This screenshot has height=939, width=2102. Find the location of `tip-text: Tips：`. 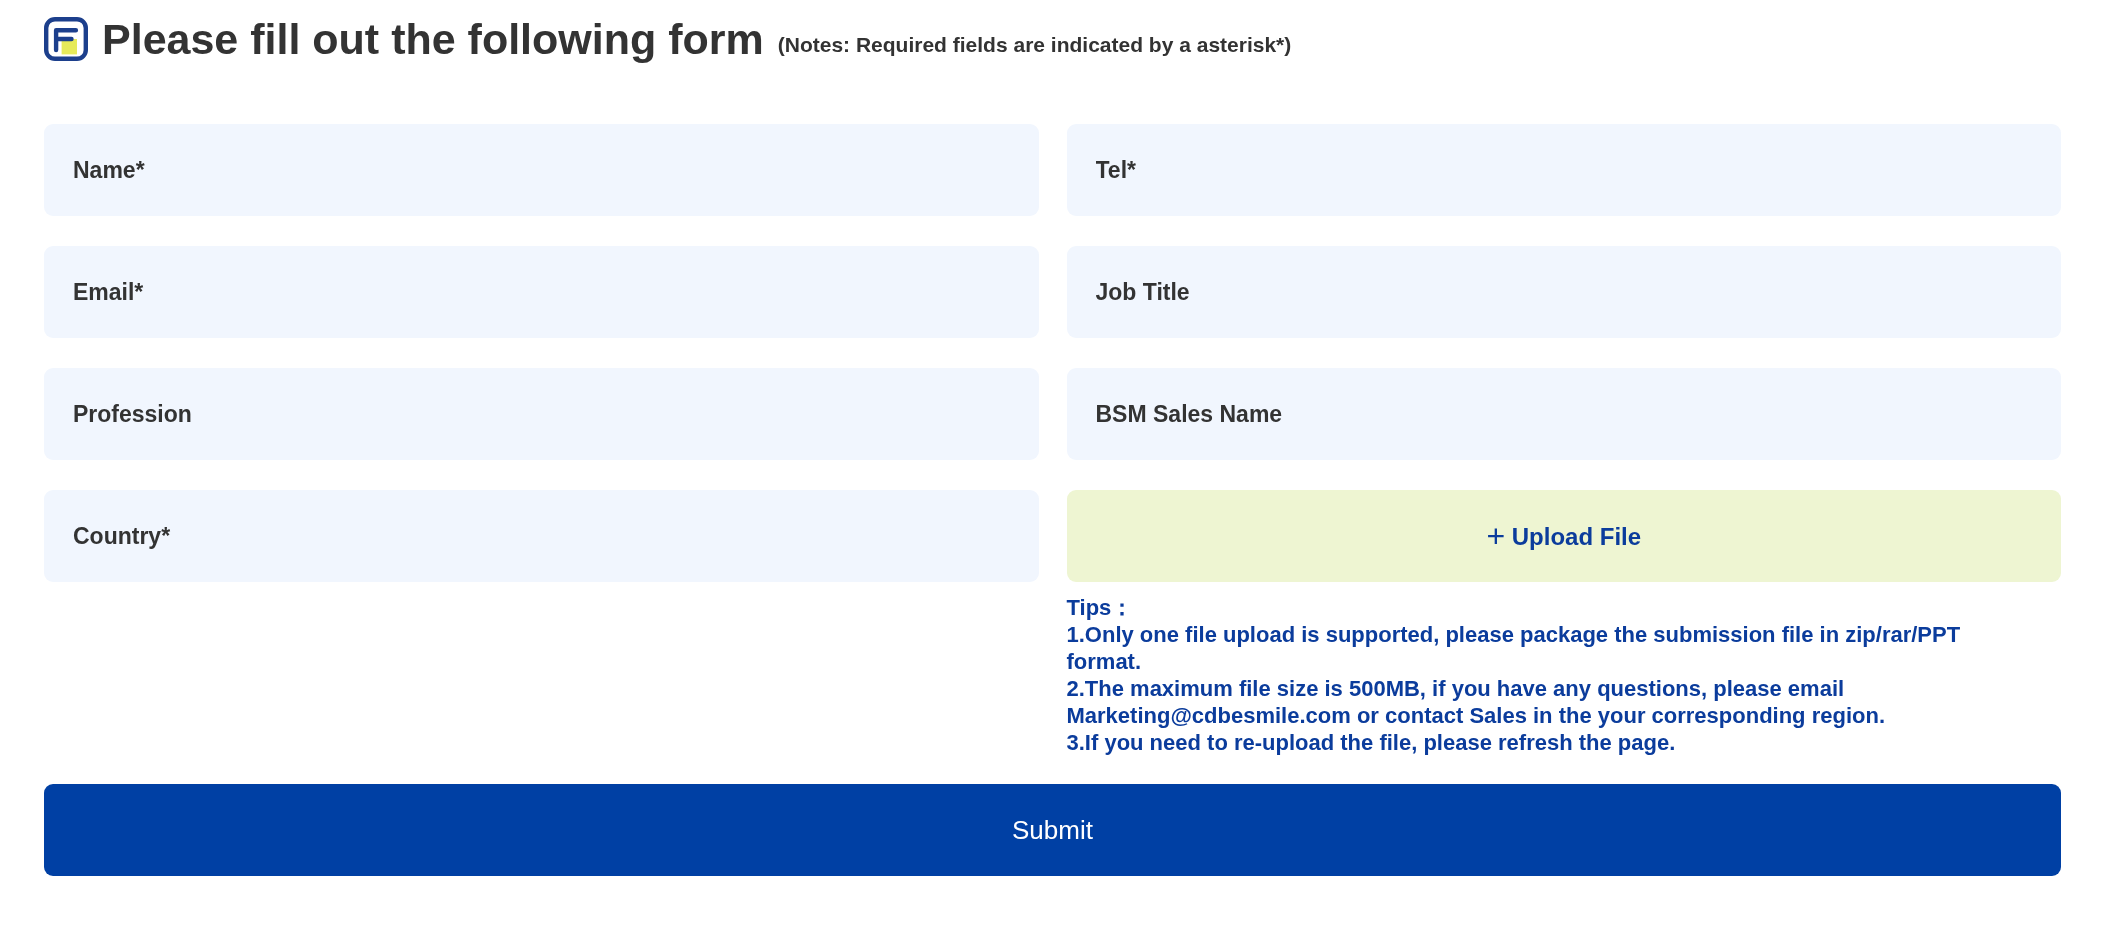

tip-text: Tips： is located at coordinates (1100, 607).